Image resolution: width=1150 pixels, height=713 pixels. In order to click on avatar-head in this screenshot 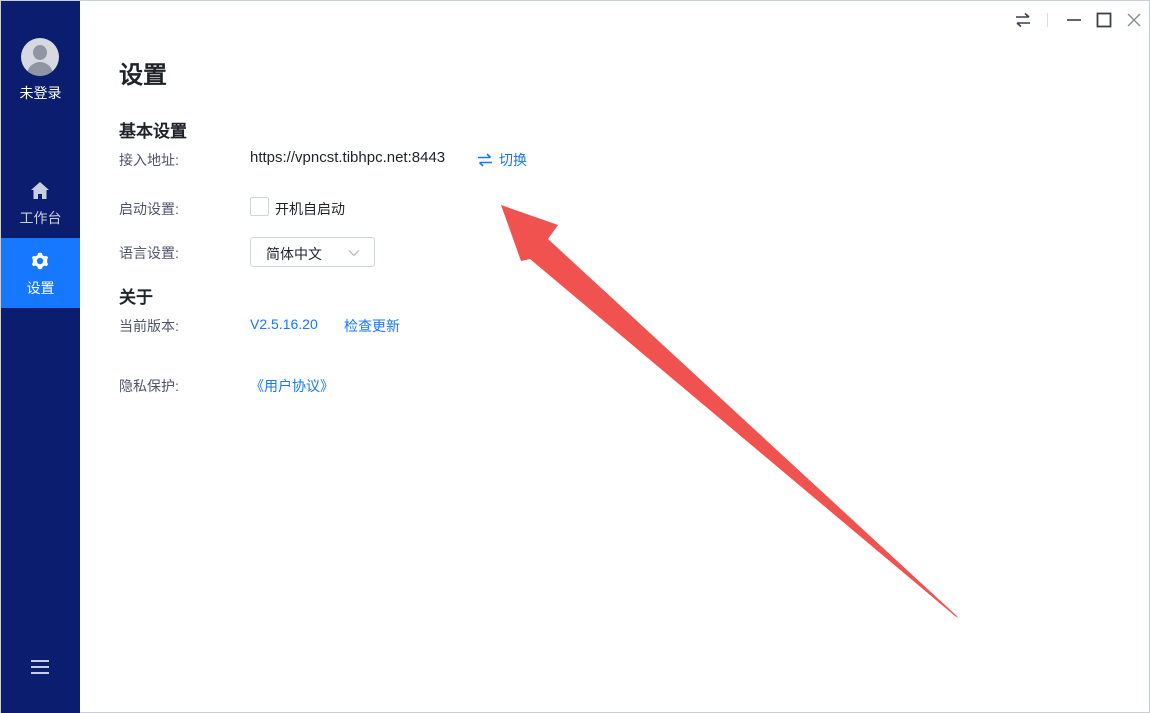, I will do `click(40, 52)`.